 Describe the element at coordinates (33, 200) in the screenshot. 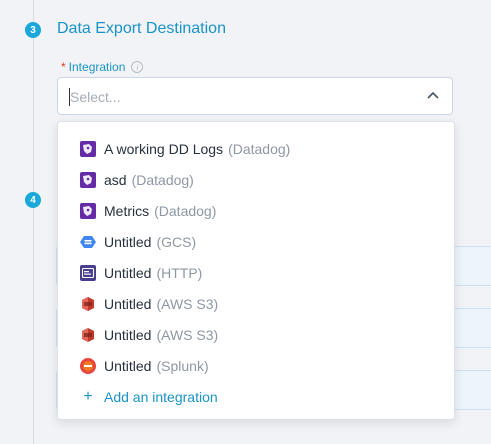

I see `step-4-badge: 4` at that location.